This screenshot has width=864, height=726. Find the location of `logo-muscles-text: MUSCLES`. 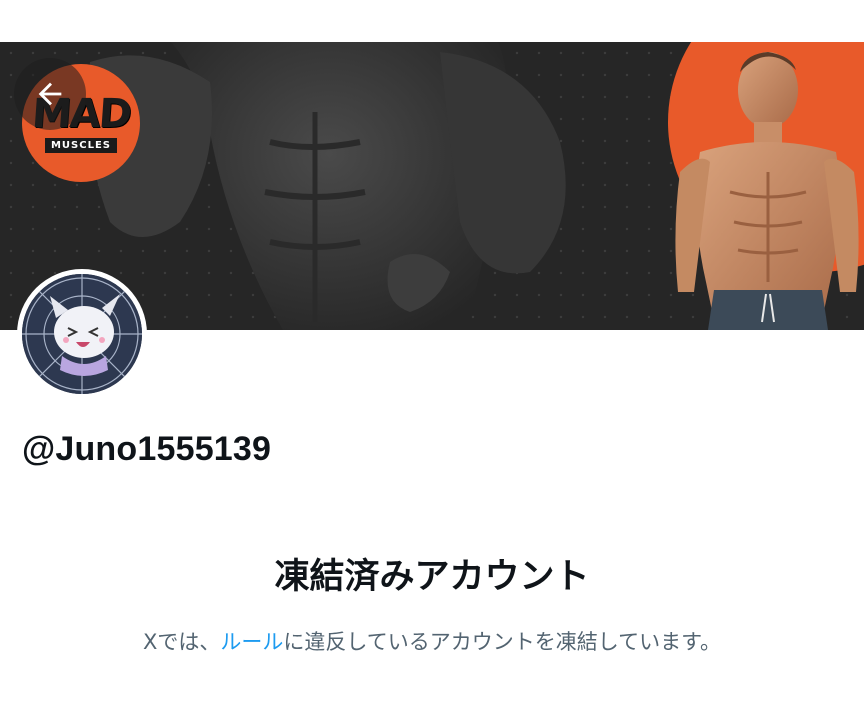

logo-muscles-text: MUSCLES is located at coordinates (81, 145).